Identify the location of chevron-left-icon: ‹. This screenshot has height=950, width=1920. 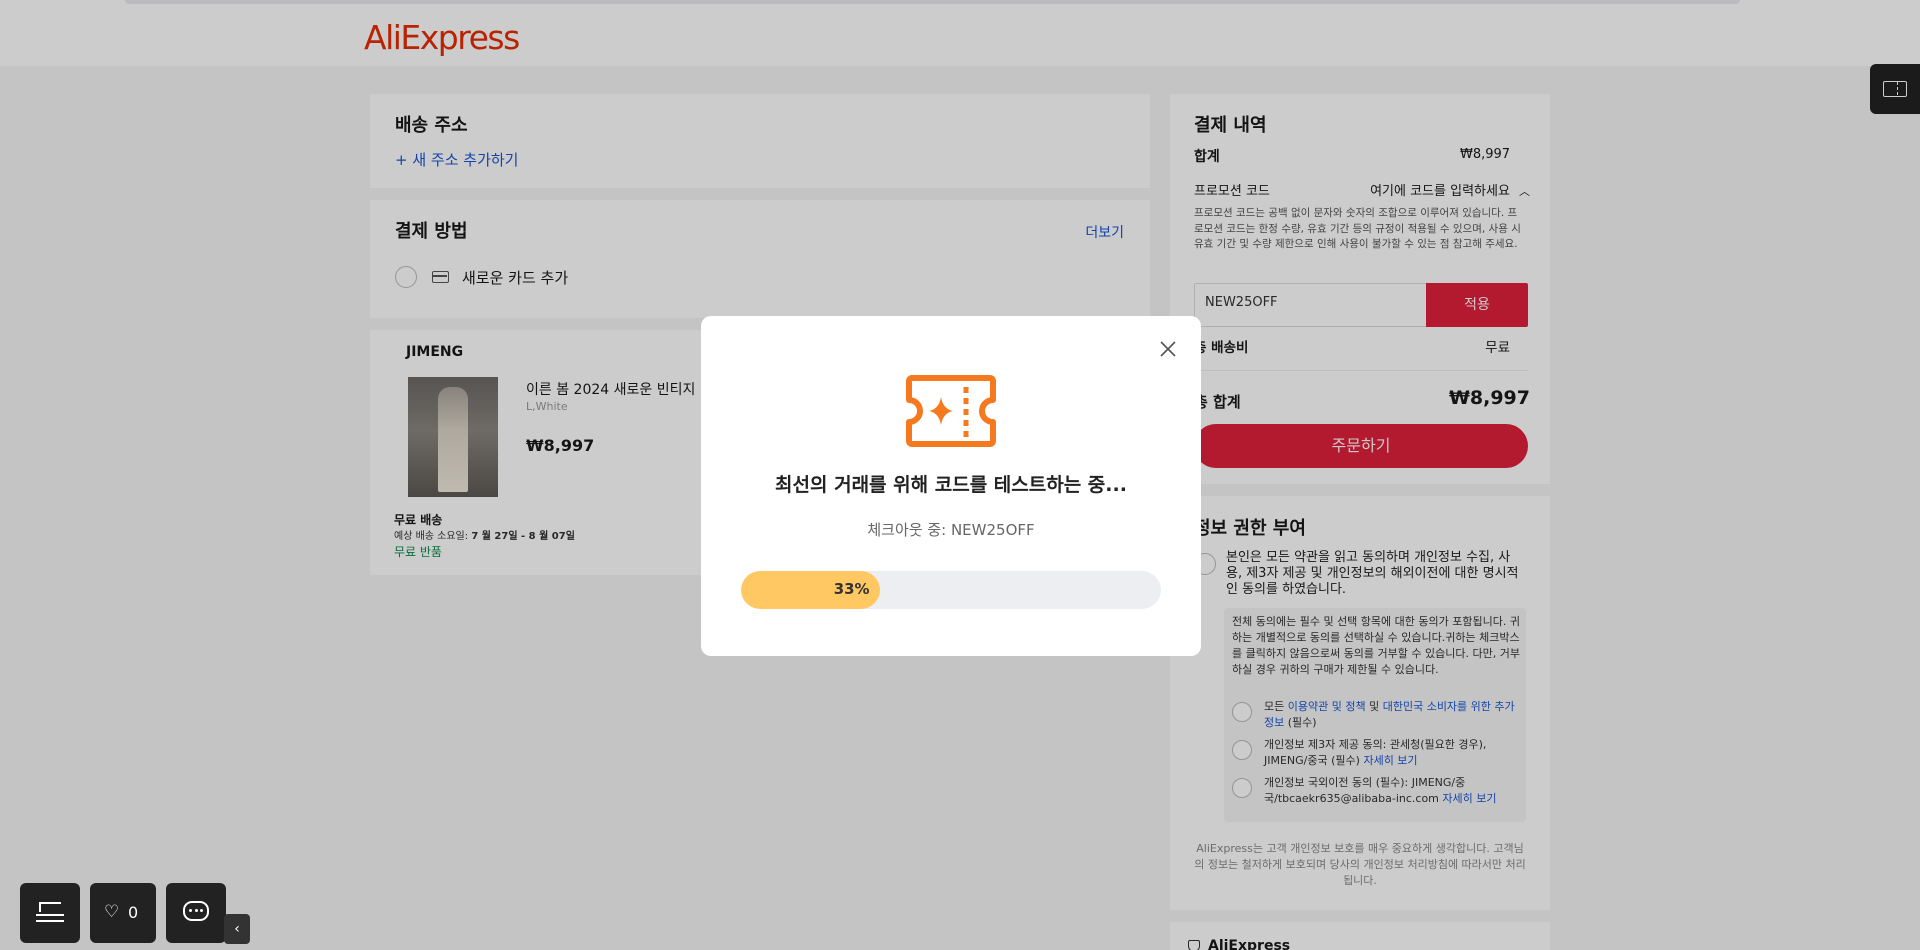
(237, 929).